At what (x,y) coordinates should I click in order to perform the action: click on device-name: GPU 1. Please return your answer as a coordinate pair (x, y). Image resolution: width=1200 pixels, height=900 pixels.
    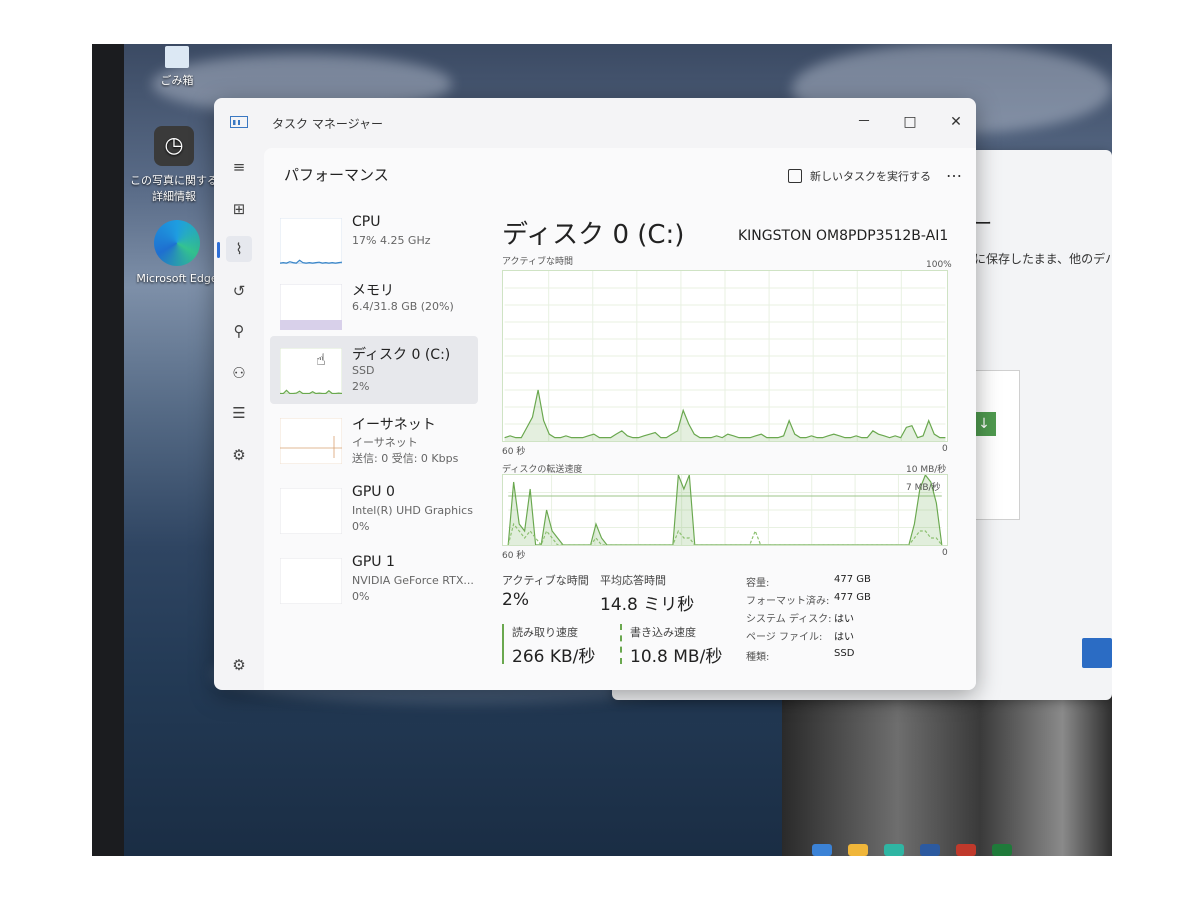
    Looking at the image, I should click on (373, 562).